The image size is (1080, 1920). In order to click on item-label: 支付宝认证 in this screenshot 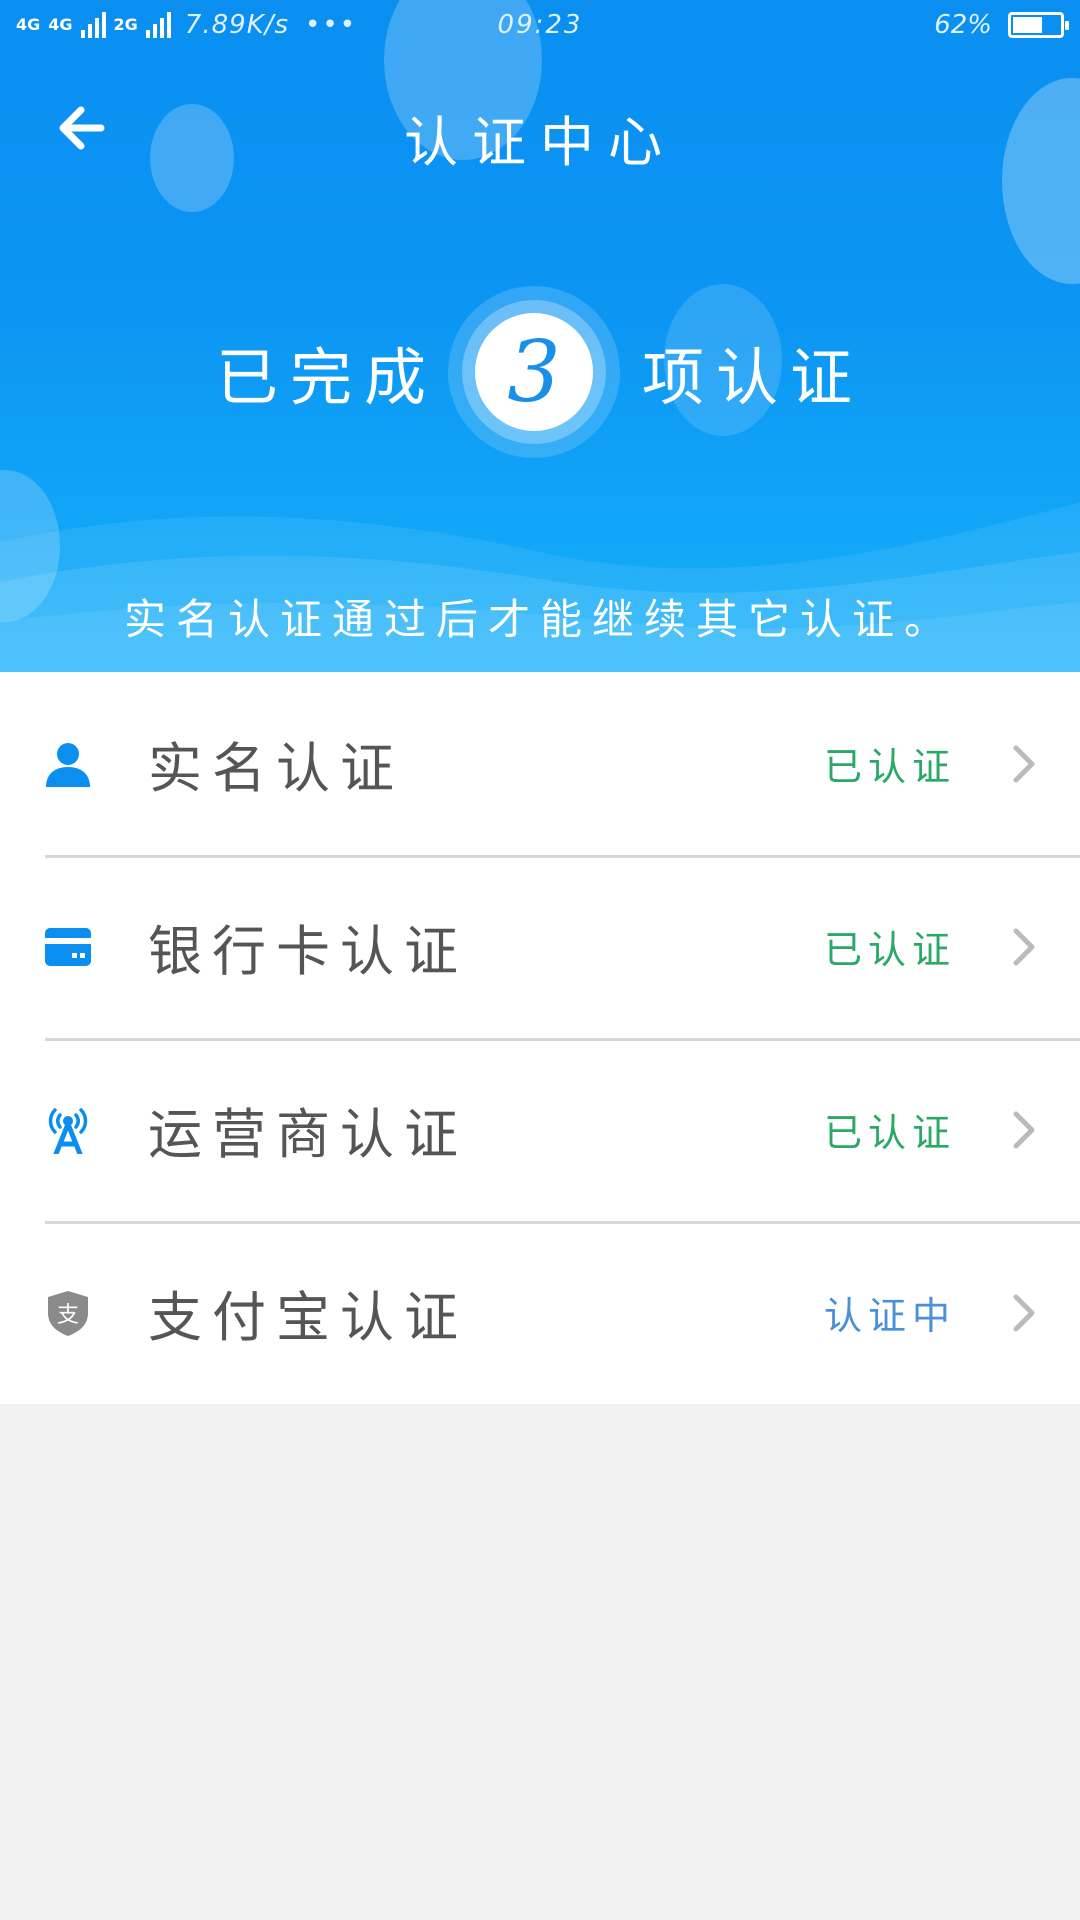, I will do `click(308, 1317)`.